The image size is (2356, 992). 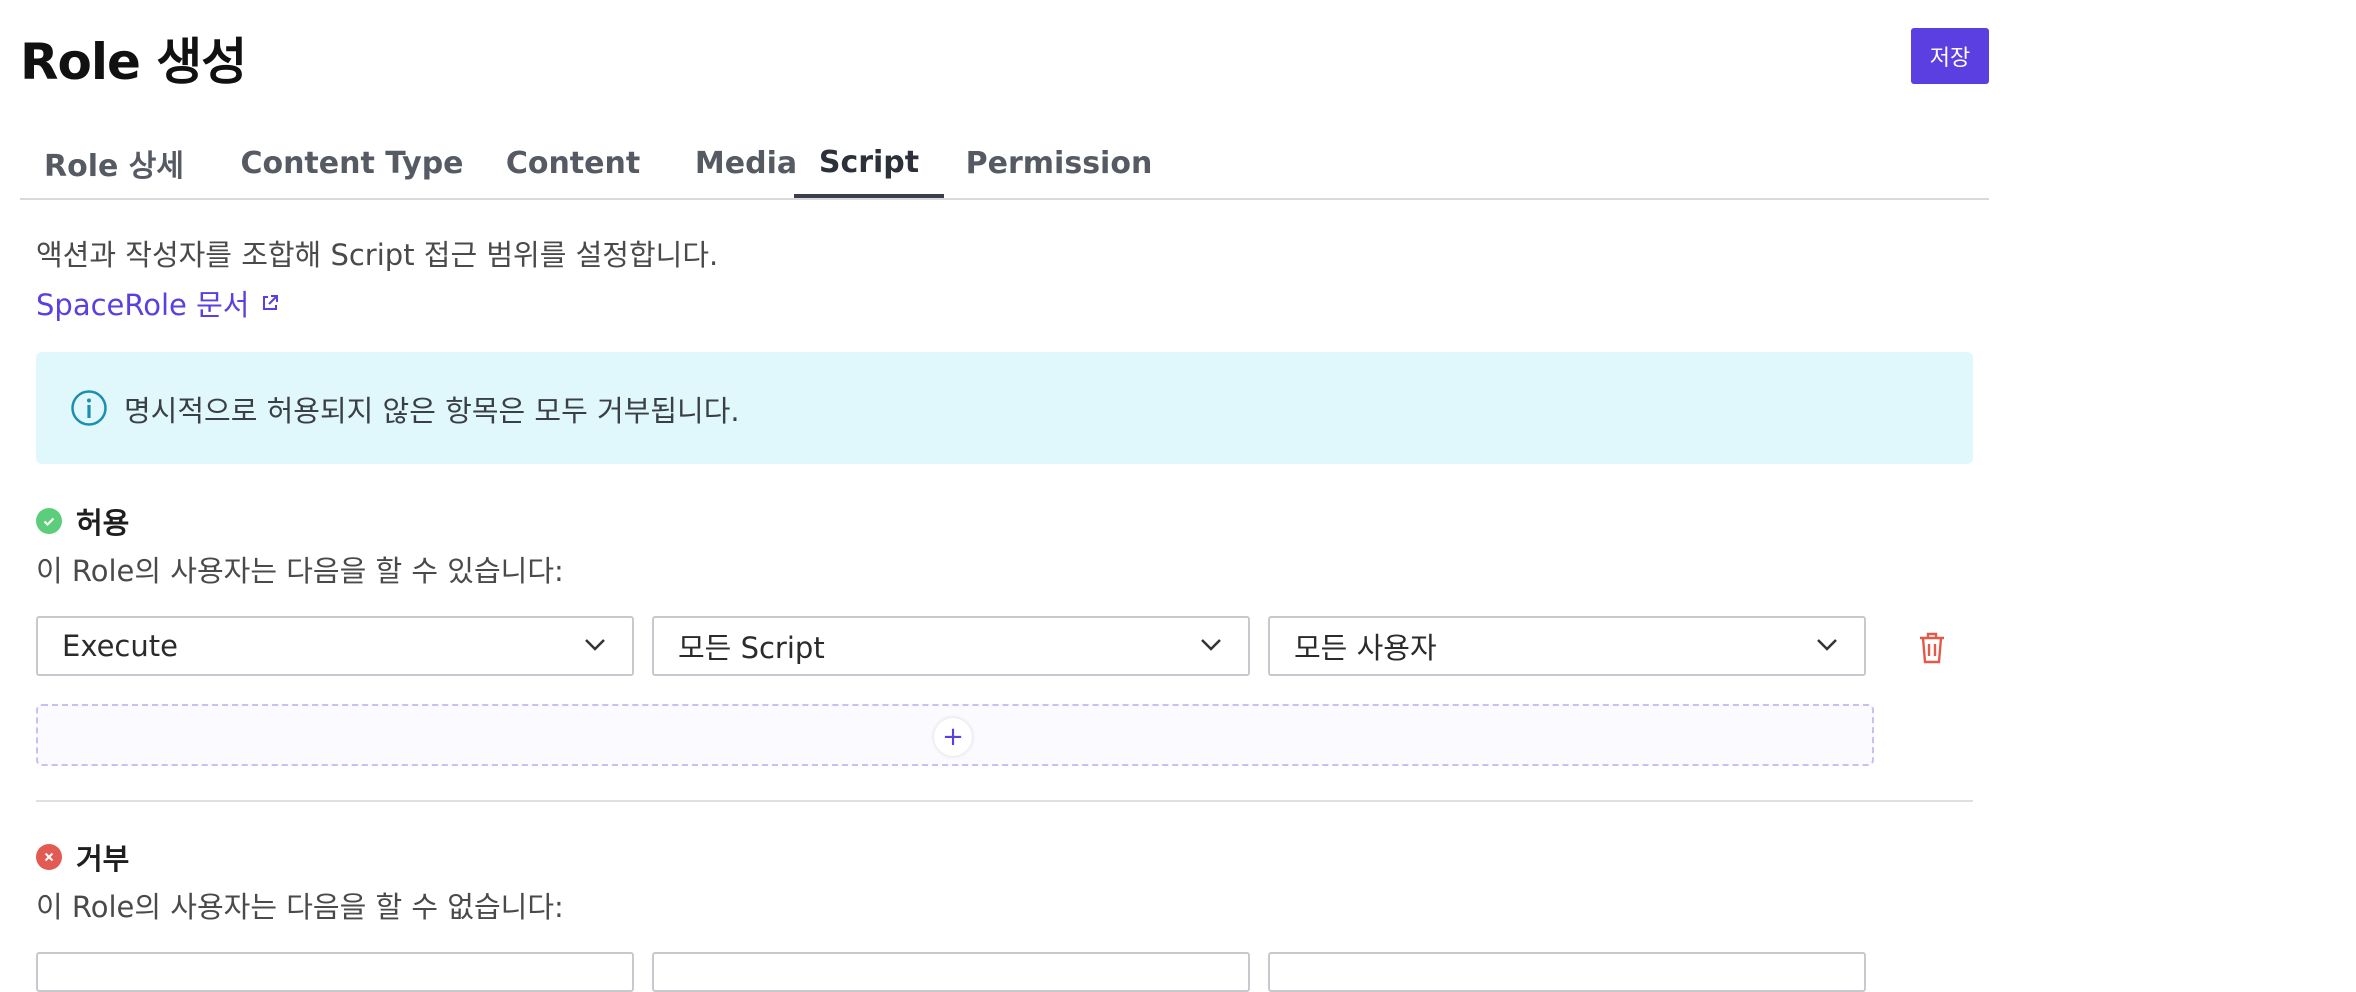 What do you see at coordinates (432, 411) in the screenshot?
I see `info-text: 명시적으로 허용되지 않은 항목은 모두 거부됩니다.` at bounding box center [432, 411].